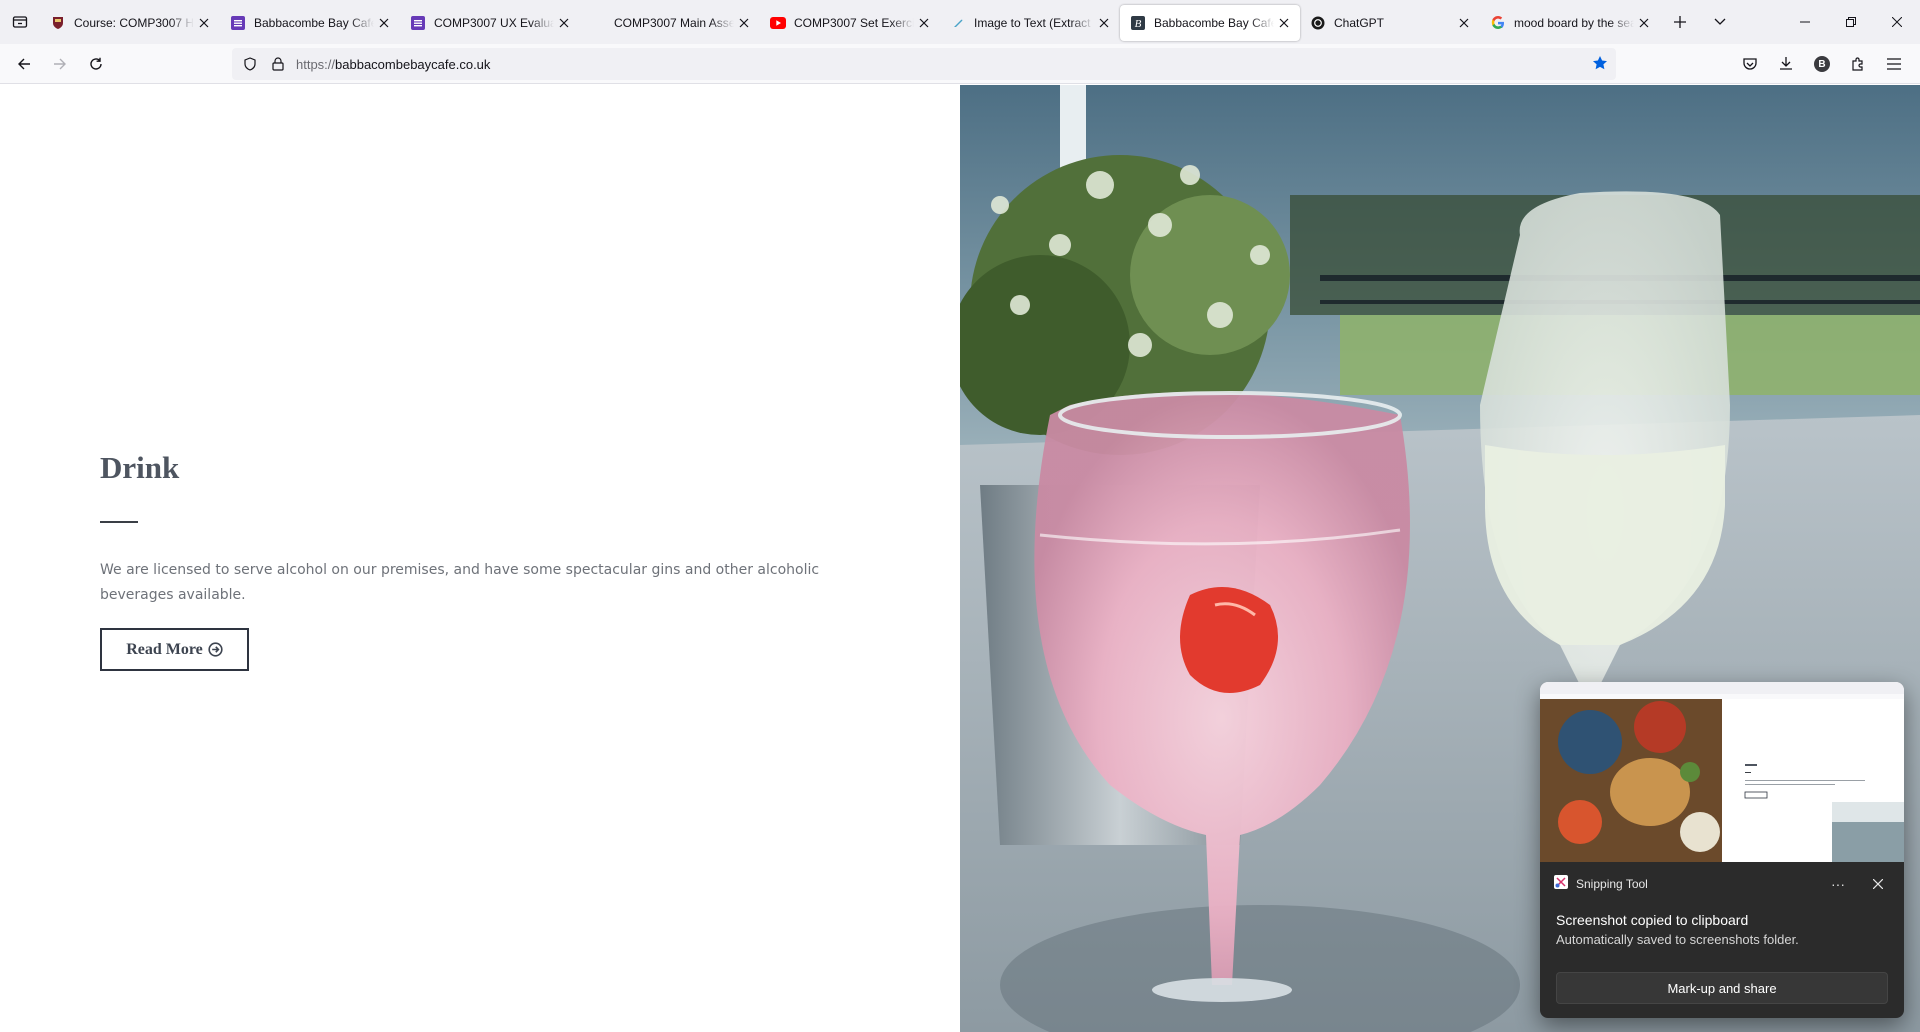  I want to click on tab-image-to-text: Image to Text (Extract Text), so click(1030, 23).